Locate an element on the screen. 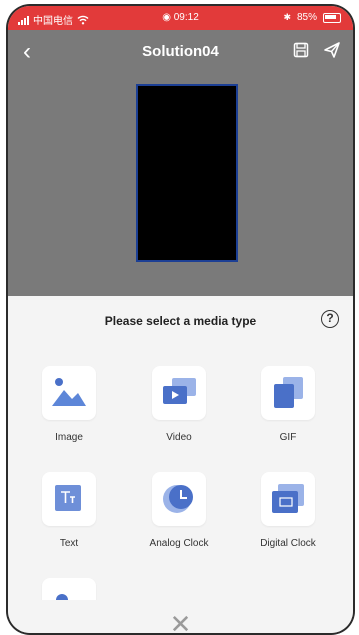 Image resolution: width=359 pixels, height=635 pixels. status-left: 中国电信 is located at coordinates (53, 19).